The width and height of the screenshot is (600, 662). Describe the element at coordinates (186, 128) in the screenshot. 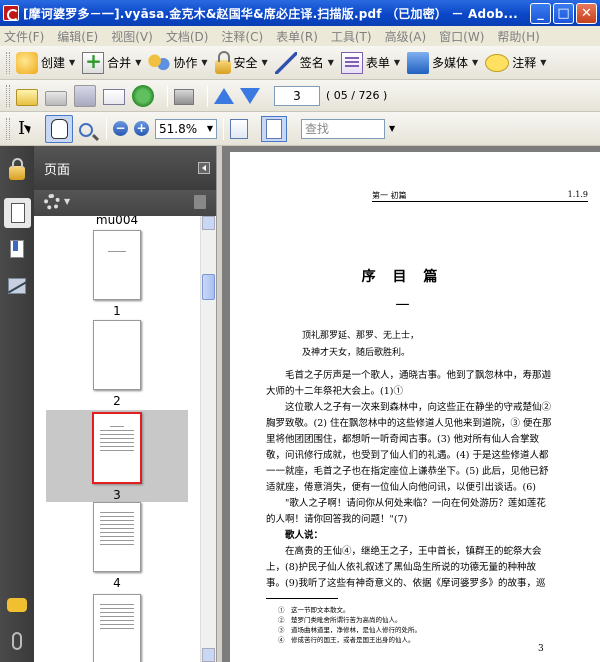

I see `zoom-select: 51.8% ▼` at that location.